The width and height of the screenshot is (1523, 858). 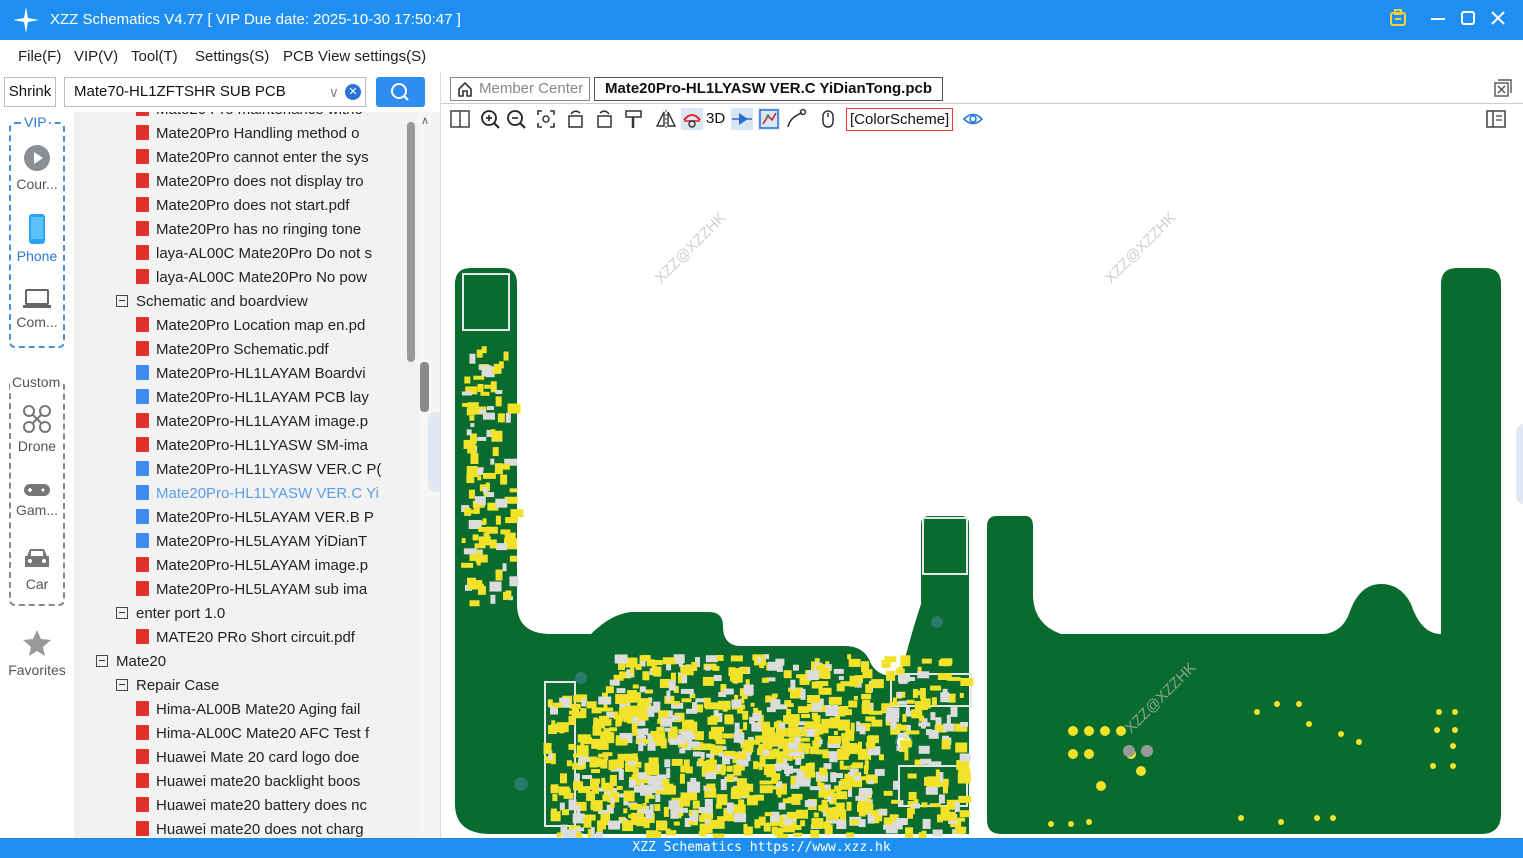 I want to click on panel-splitter: ∧, so click(x=429, y=475).